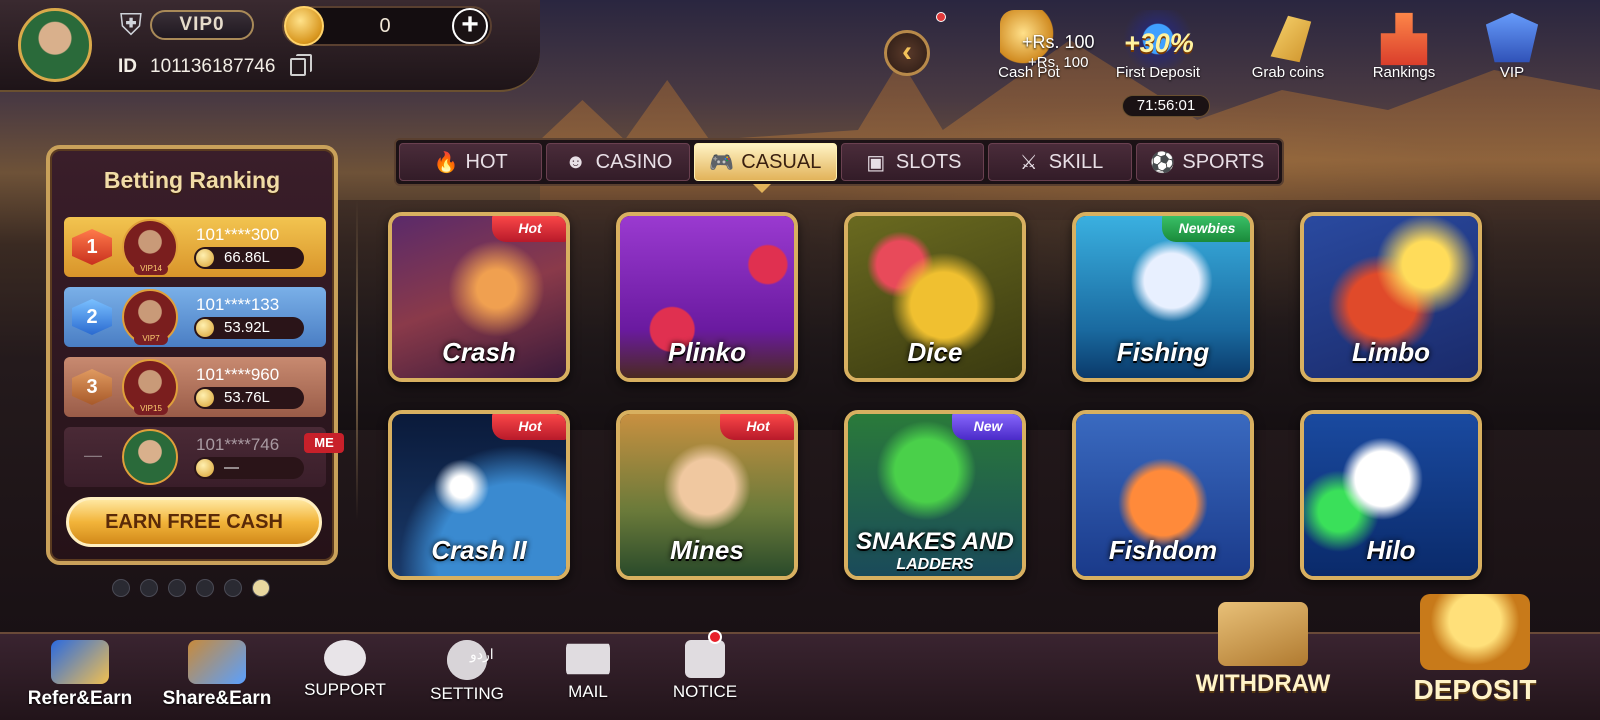 This screenshot has height=720, width=1600. I want to click on game-tile-plinko: Plinko, so click(707, 297).